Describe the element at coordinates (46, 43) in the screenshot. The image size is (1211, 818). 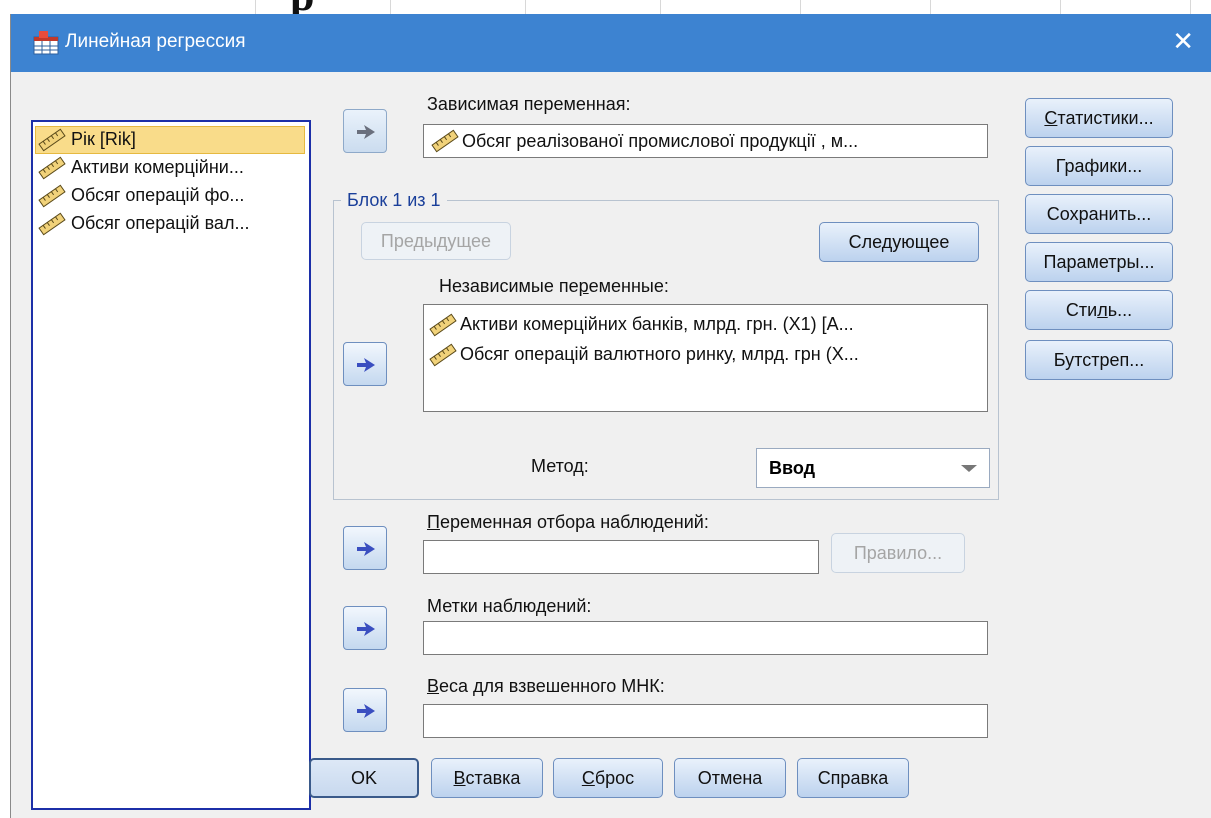
I see `app-icon` at that location.